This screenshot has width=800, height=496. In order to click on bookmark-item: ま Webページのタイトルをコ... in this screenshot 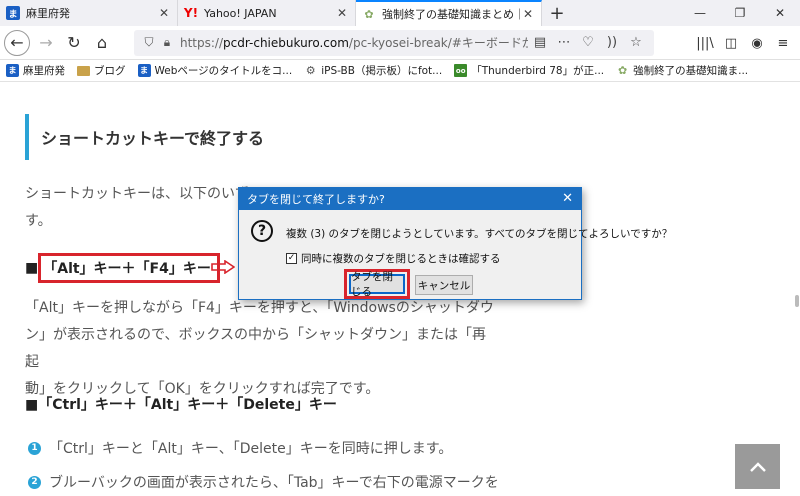, I will do `click(215, 70)`.